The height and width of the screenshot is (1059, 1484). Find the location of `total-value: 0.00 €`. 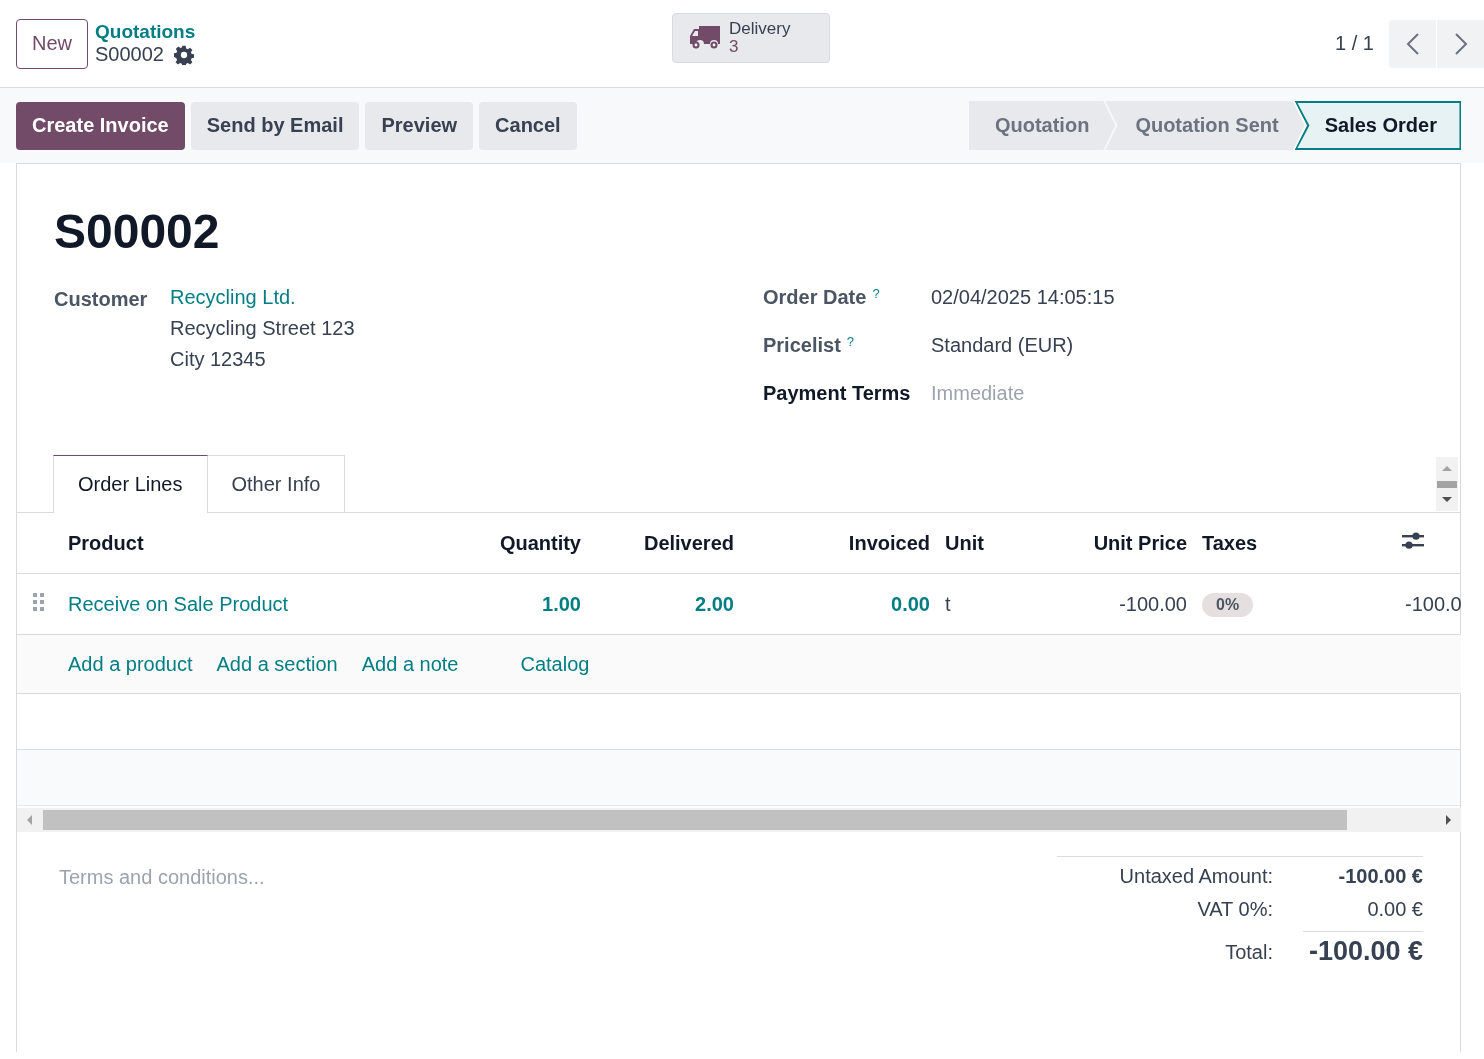

total-value: 0.00 € is located at coordinates (1394, 909).